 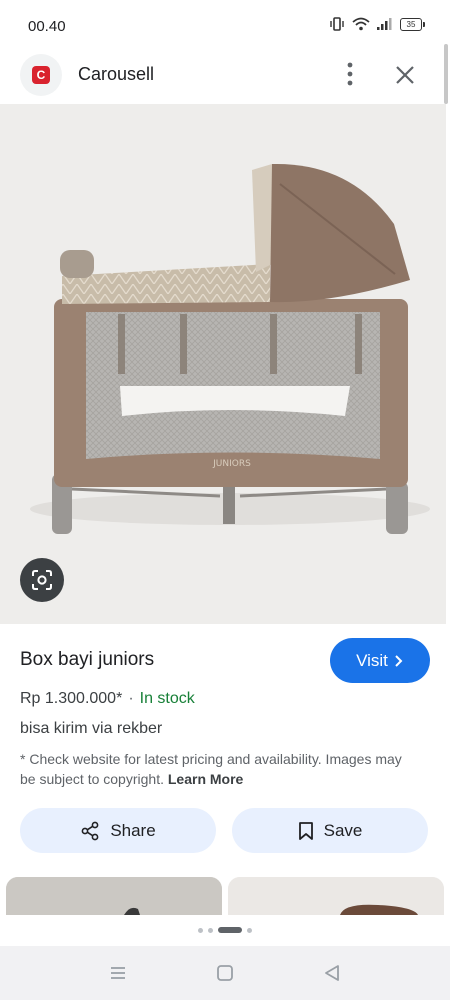 What do you see at coordinates (116, 74) in the screenshot?
I see `site-name: Carousell` at bounding box center [116, 74].